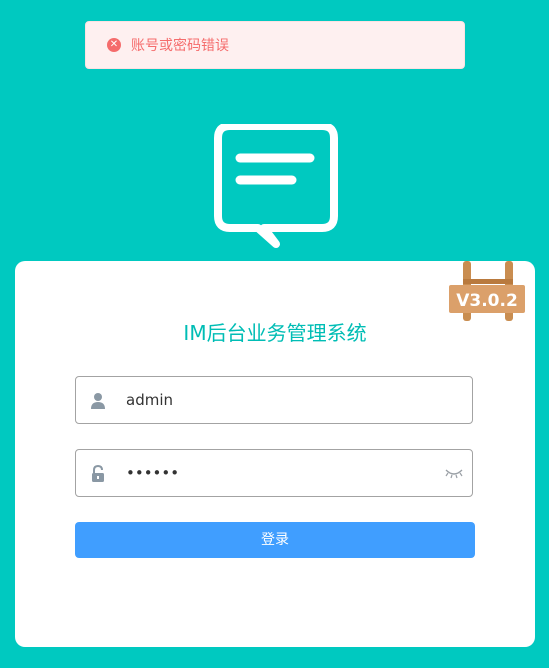 The image size is (549, 668). What do you see at coordinates (114, 45) in the screenshot?
I see `error-circle-icon: ✕` at bounding box center [114, 45].